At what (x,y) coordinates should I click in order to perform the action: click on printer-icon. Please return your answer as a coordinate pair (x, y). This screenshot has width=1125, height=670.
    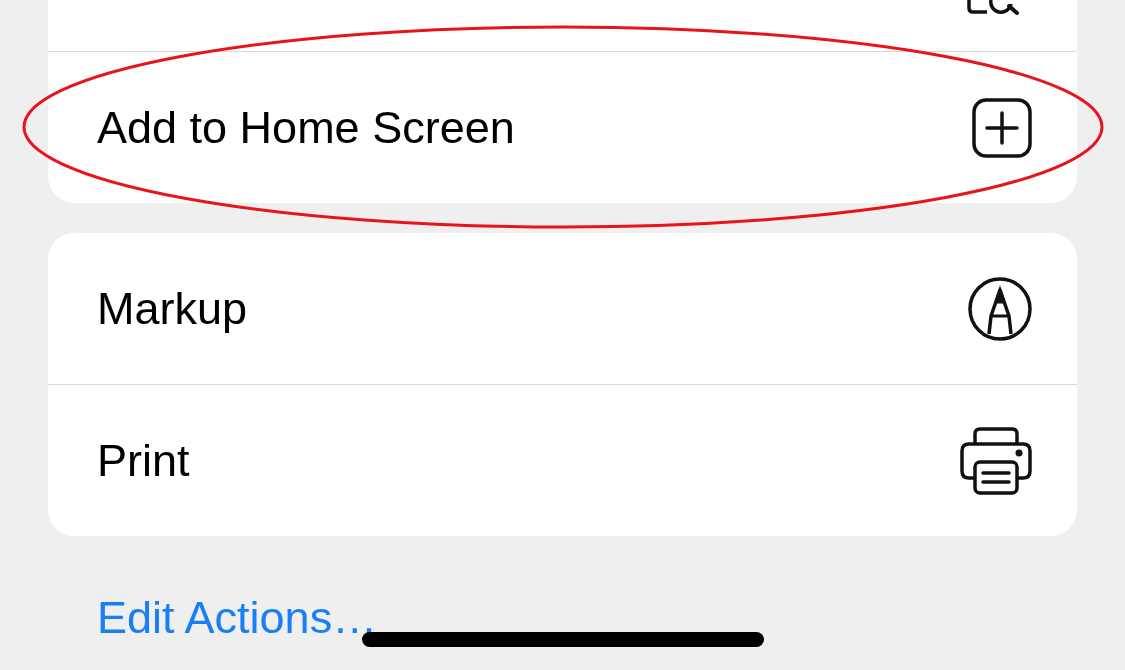
    Looking at the image, I should click on (996, 460).